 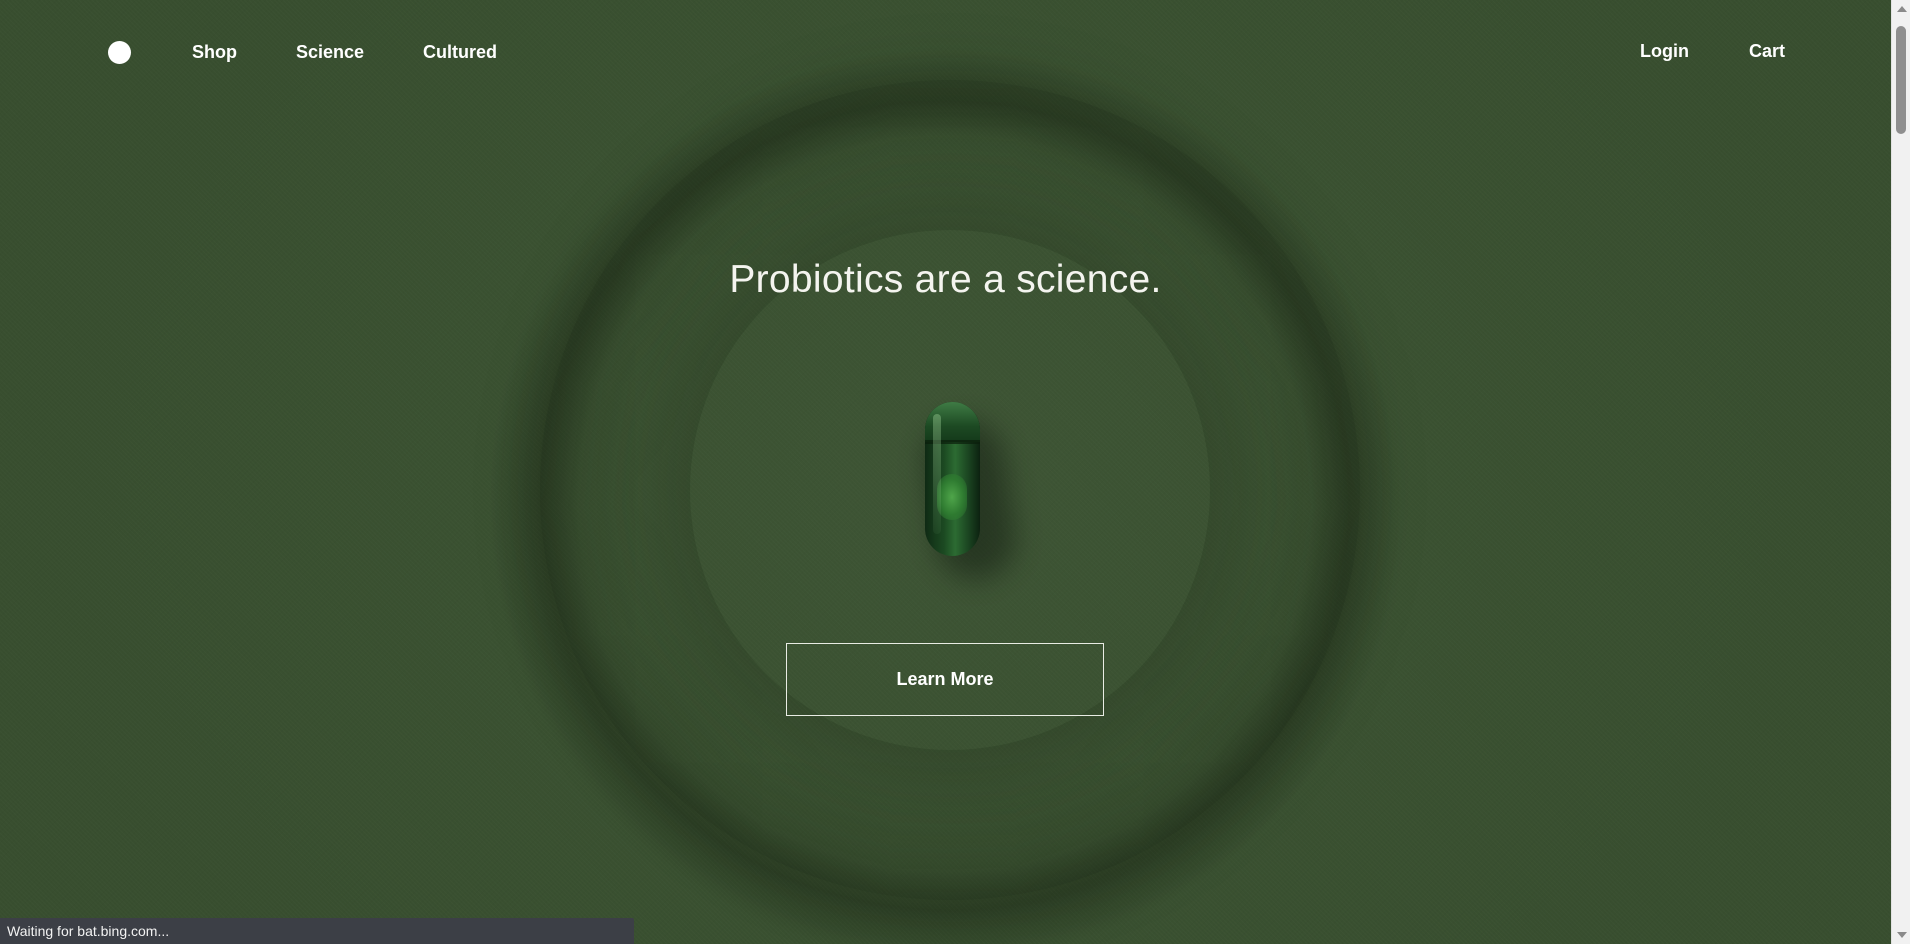 I want to click on nav-link-cart: Cart, so click(x=1767, y=51).